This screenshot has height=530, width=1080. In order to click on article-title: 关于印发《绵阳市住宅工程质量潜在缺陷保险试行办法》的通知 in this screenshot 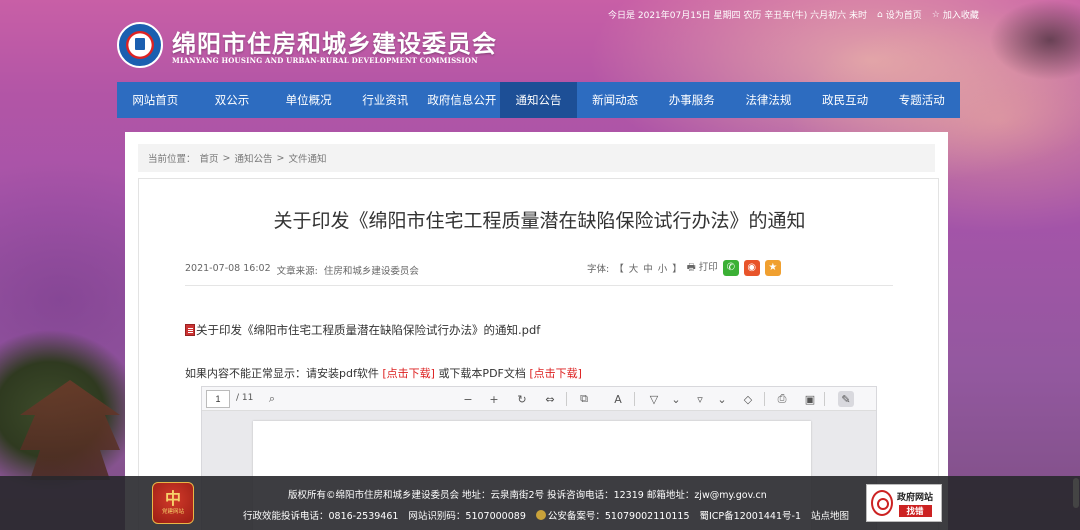, I will do `click(539, 221)`.